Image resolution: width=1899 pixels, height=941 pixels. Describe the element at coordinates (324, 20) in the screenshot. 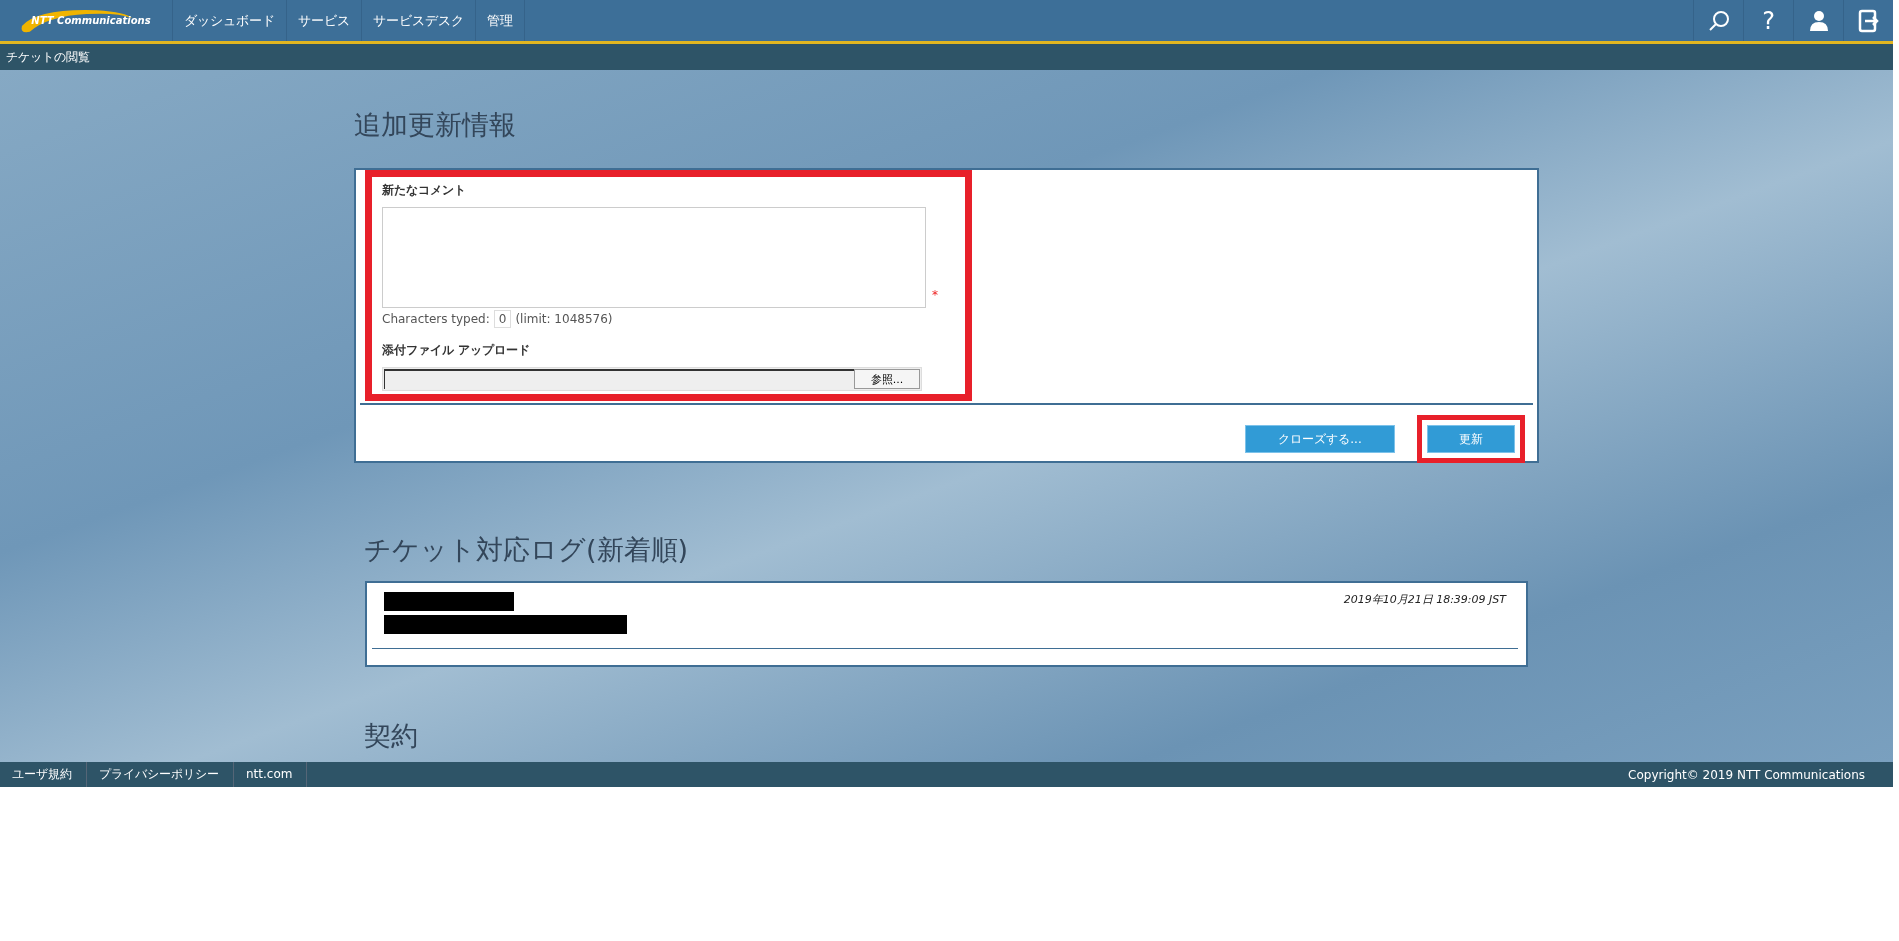

I see `nav-tab: サービス` at that location.